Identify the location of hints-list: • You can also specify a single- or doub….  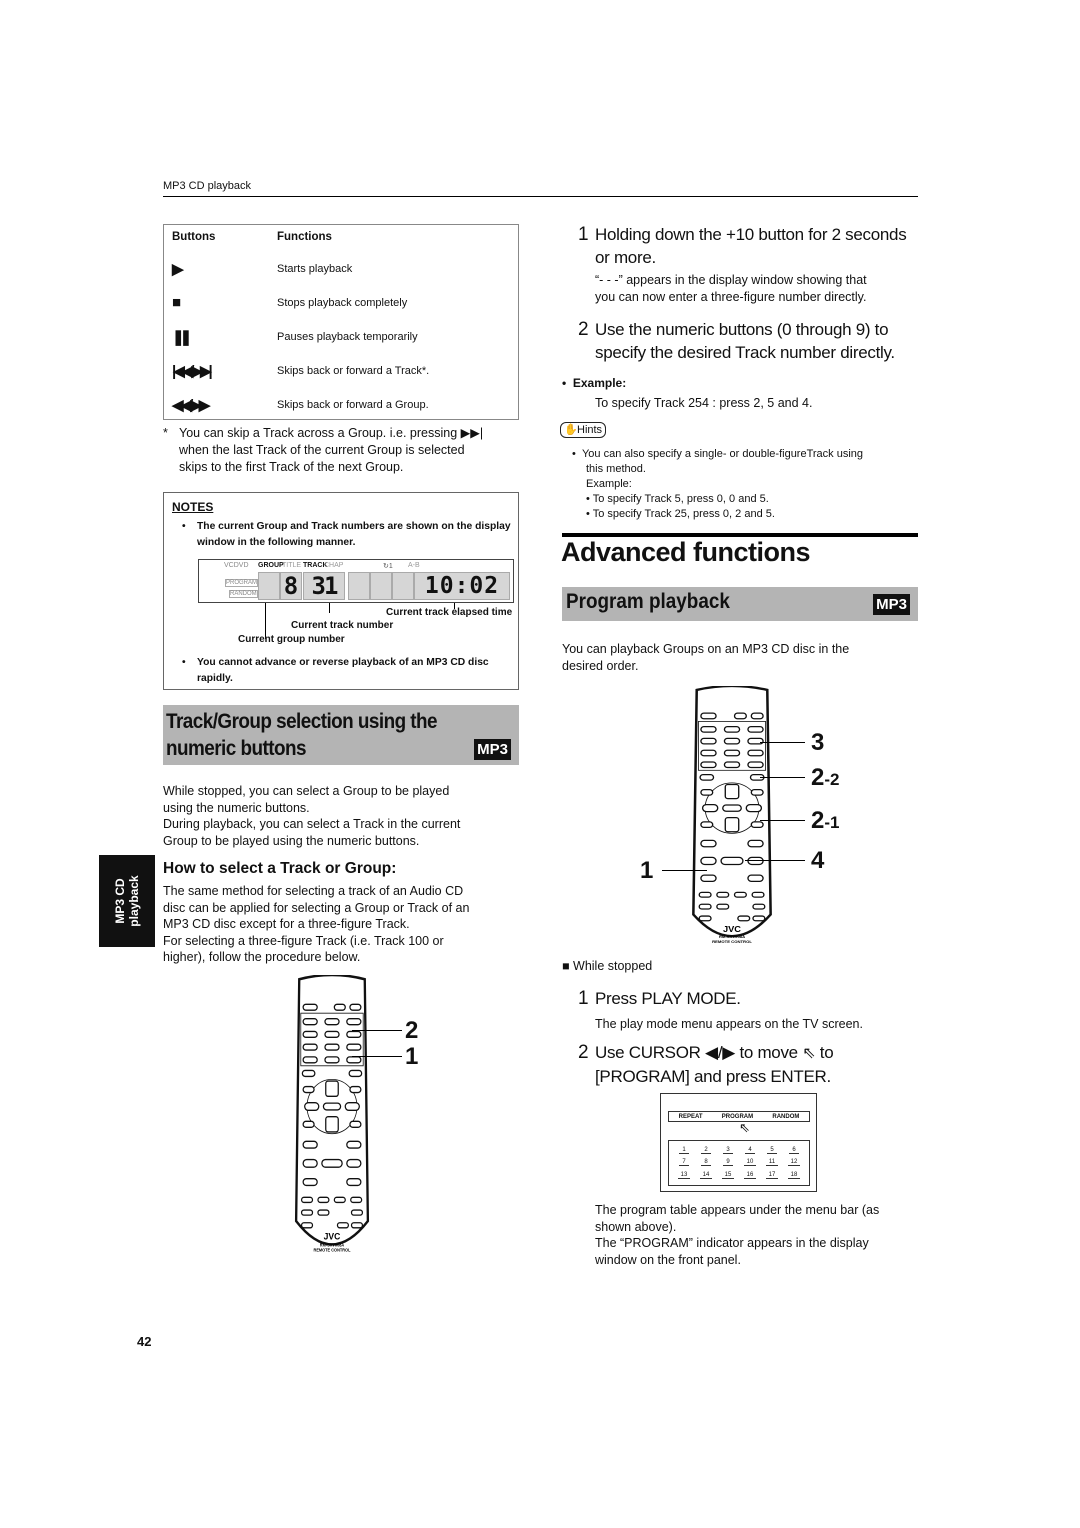
(718, 484).